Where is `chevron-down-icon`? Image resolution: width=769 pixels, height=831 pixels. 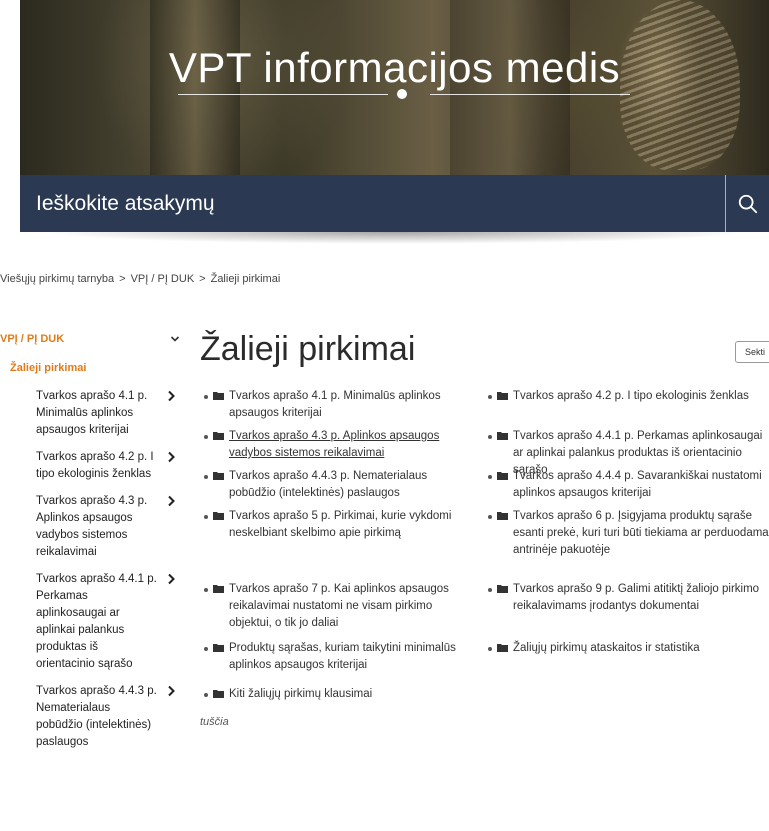 chevron-down-icon is located at coordinates (175, 339).